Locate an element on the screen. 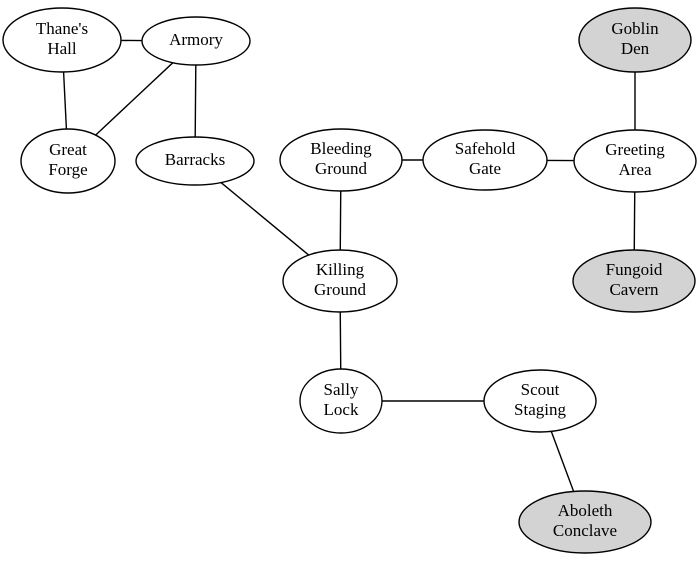 The width and height of the screenshot is (700, 563). node-shape-greeting-area is located at coordinates (635, 161).